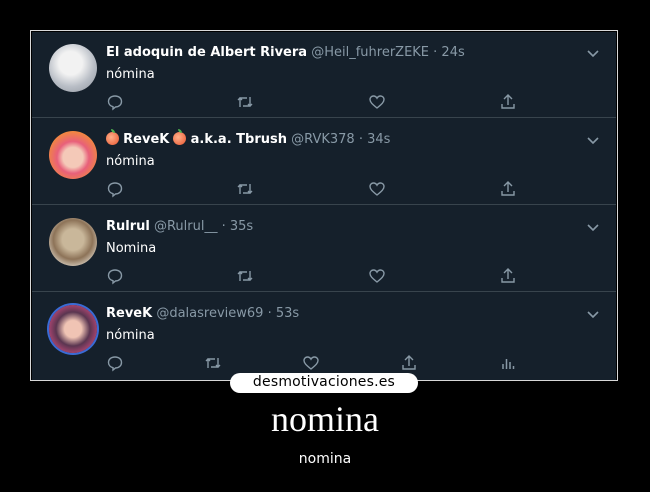 The width and height of the screenshot is (650, 492). I want to click on user-handle: @Rulrul__, so click(186, 226).